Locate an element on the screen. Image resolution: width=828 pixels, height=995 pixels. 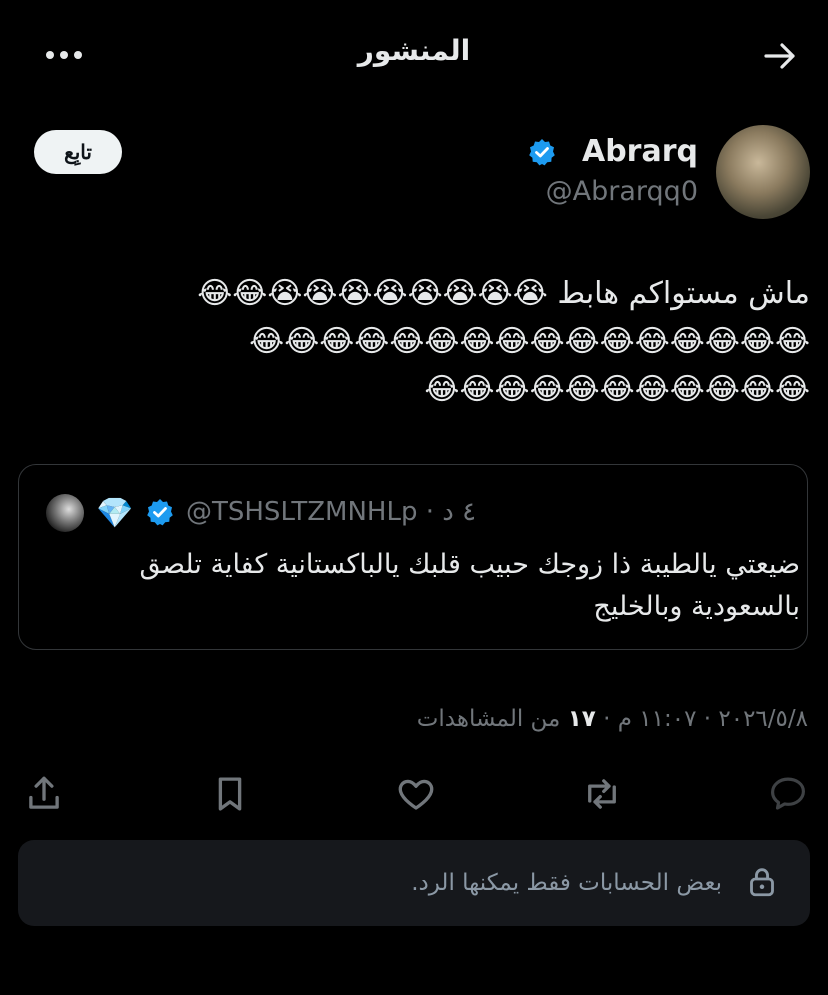
views-label: من المشاهدات is located at coordinates (488, 719).